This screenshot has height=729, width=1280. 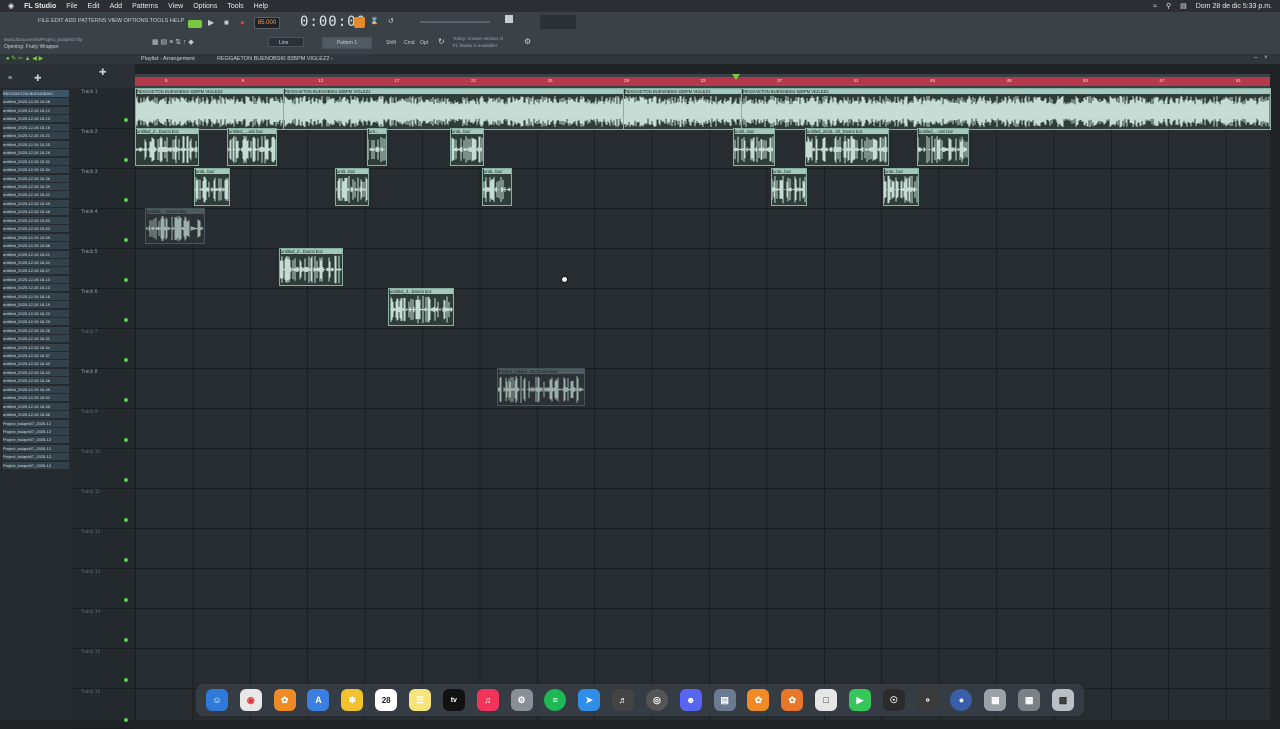 I want to click on track-name: Track 9, so click(x=89, y=412).